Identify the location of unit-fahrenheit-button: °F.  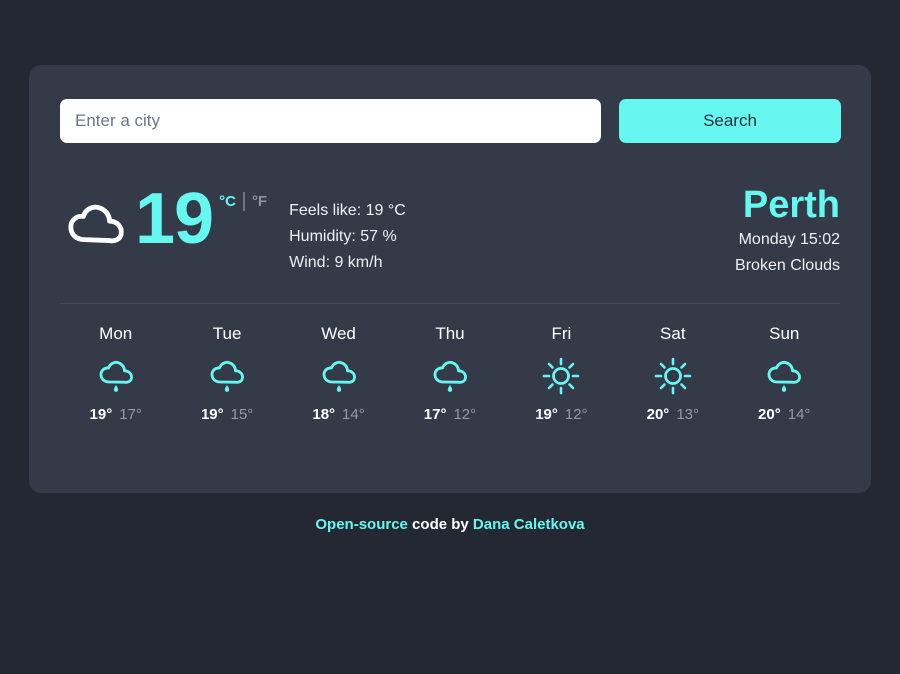
(259, 201).